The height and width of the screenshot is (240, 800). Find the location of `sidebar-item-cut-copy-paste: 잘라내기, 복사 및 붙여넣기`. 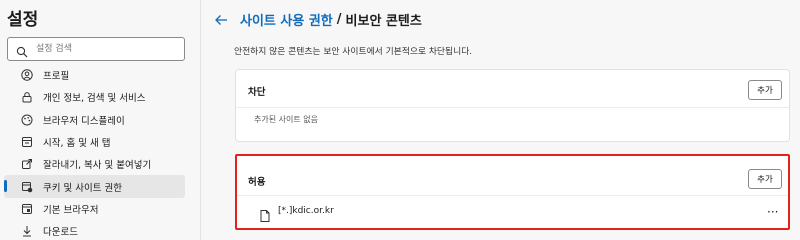

sidebar-item-cut-copy-paste: 잘라내기, 복사 및 붙여넣기 is located at coordinates (94, 164).